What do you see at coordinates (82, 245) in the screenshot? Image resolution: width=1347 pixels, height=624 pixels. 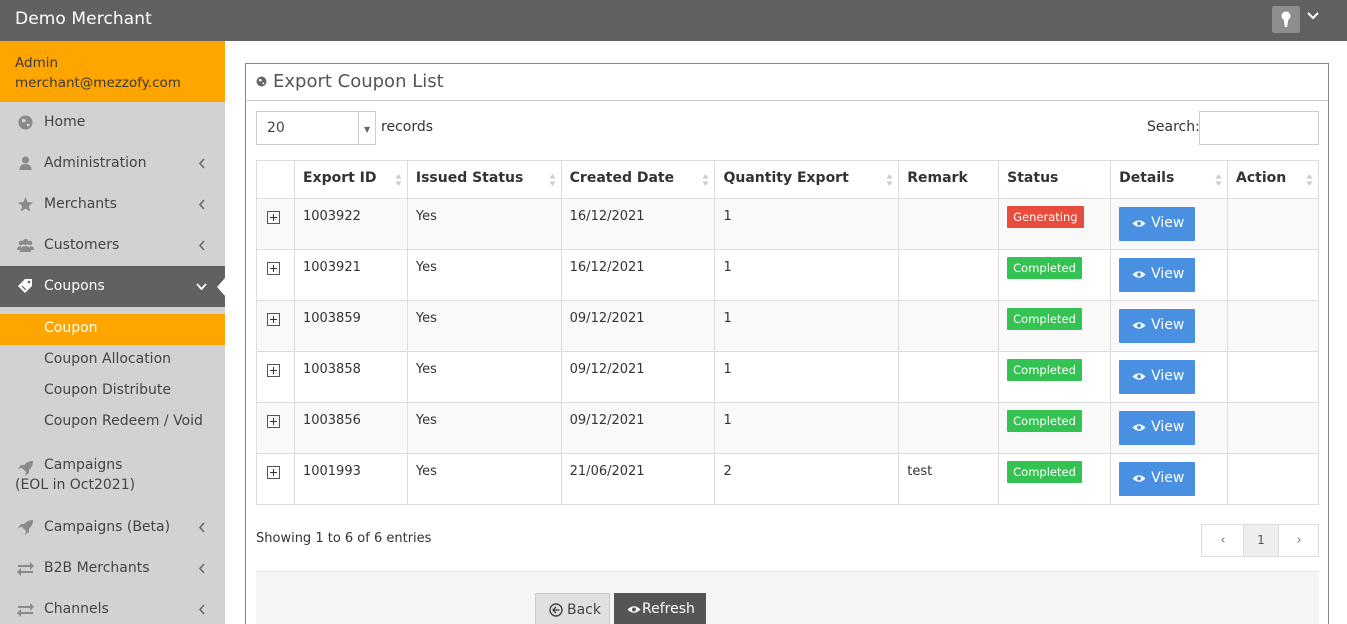 I see `sidebar-item-label: Customers` at bounding box center [82, 245].